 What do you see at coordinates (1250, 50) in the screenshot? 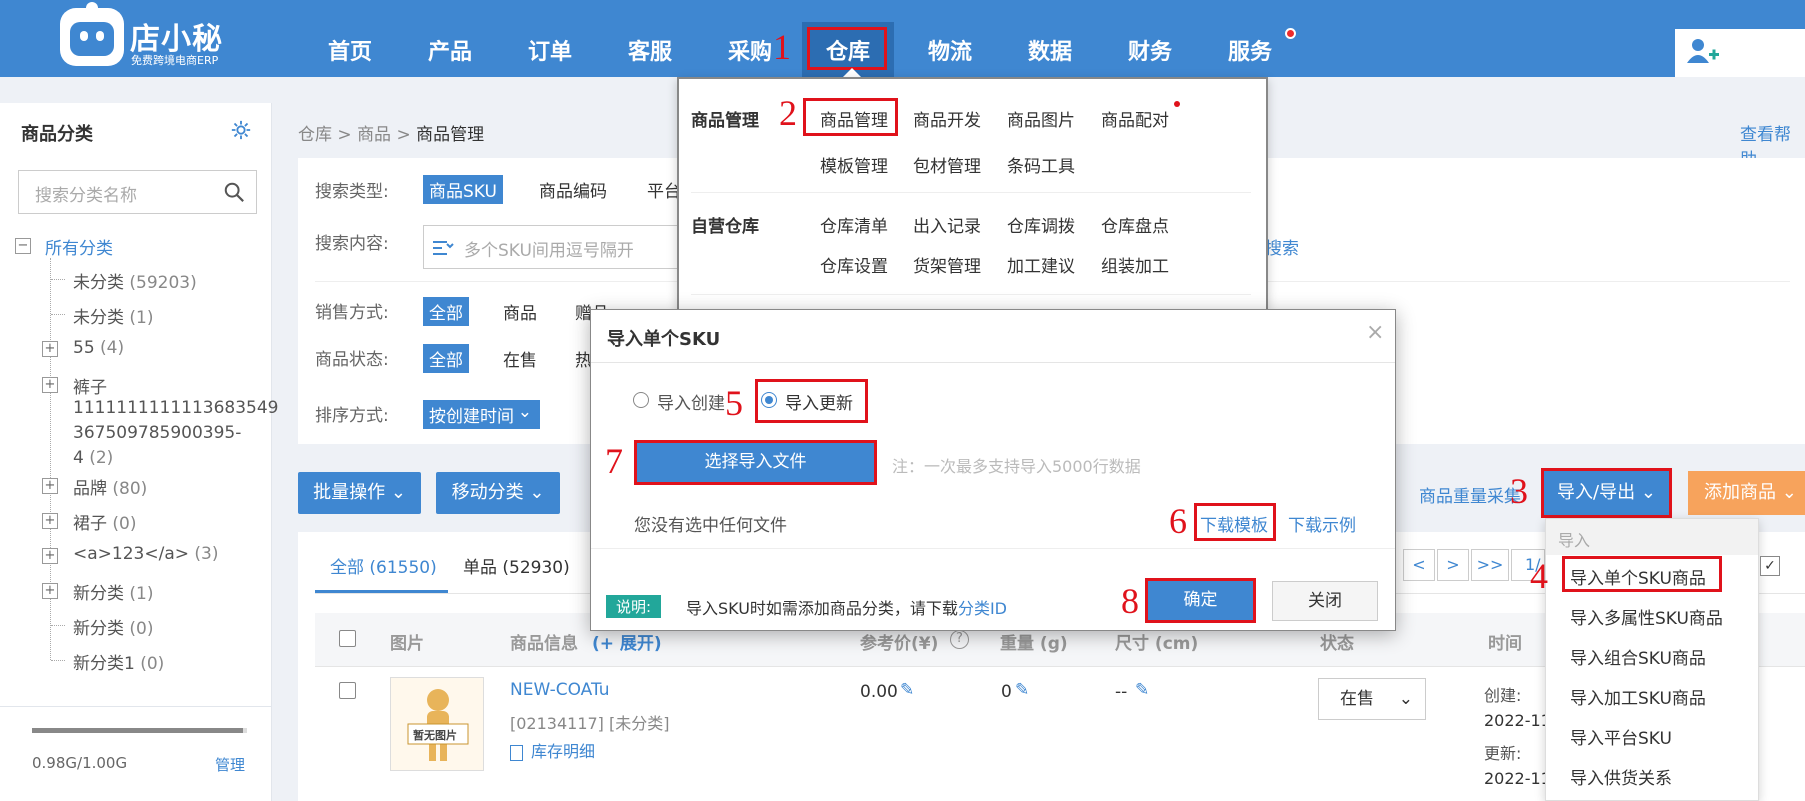
I see `nav-services: 服务` at bounding box center [1250, 50].